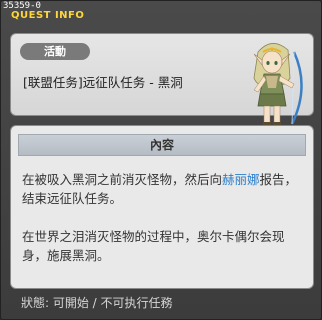 The width and height of the screenshot is (322, 320). What do you see at coordinates (278, 89) in the screenshot?
I see `npc-portrait` at bounding box center [278, 89].